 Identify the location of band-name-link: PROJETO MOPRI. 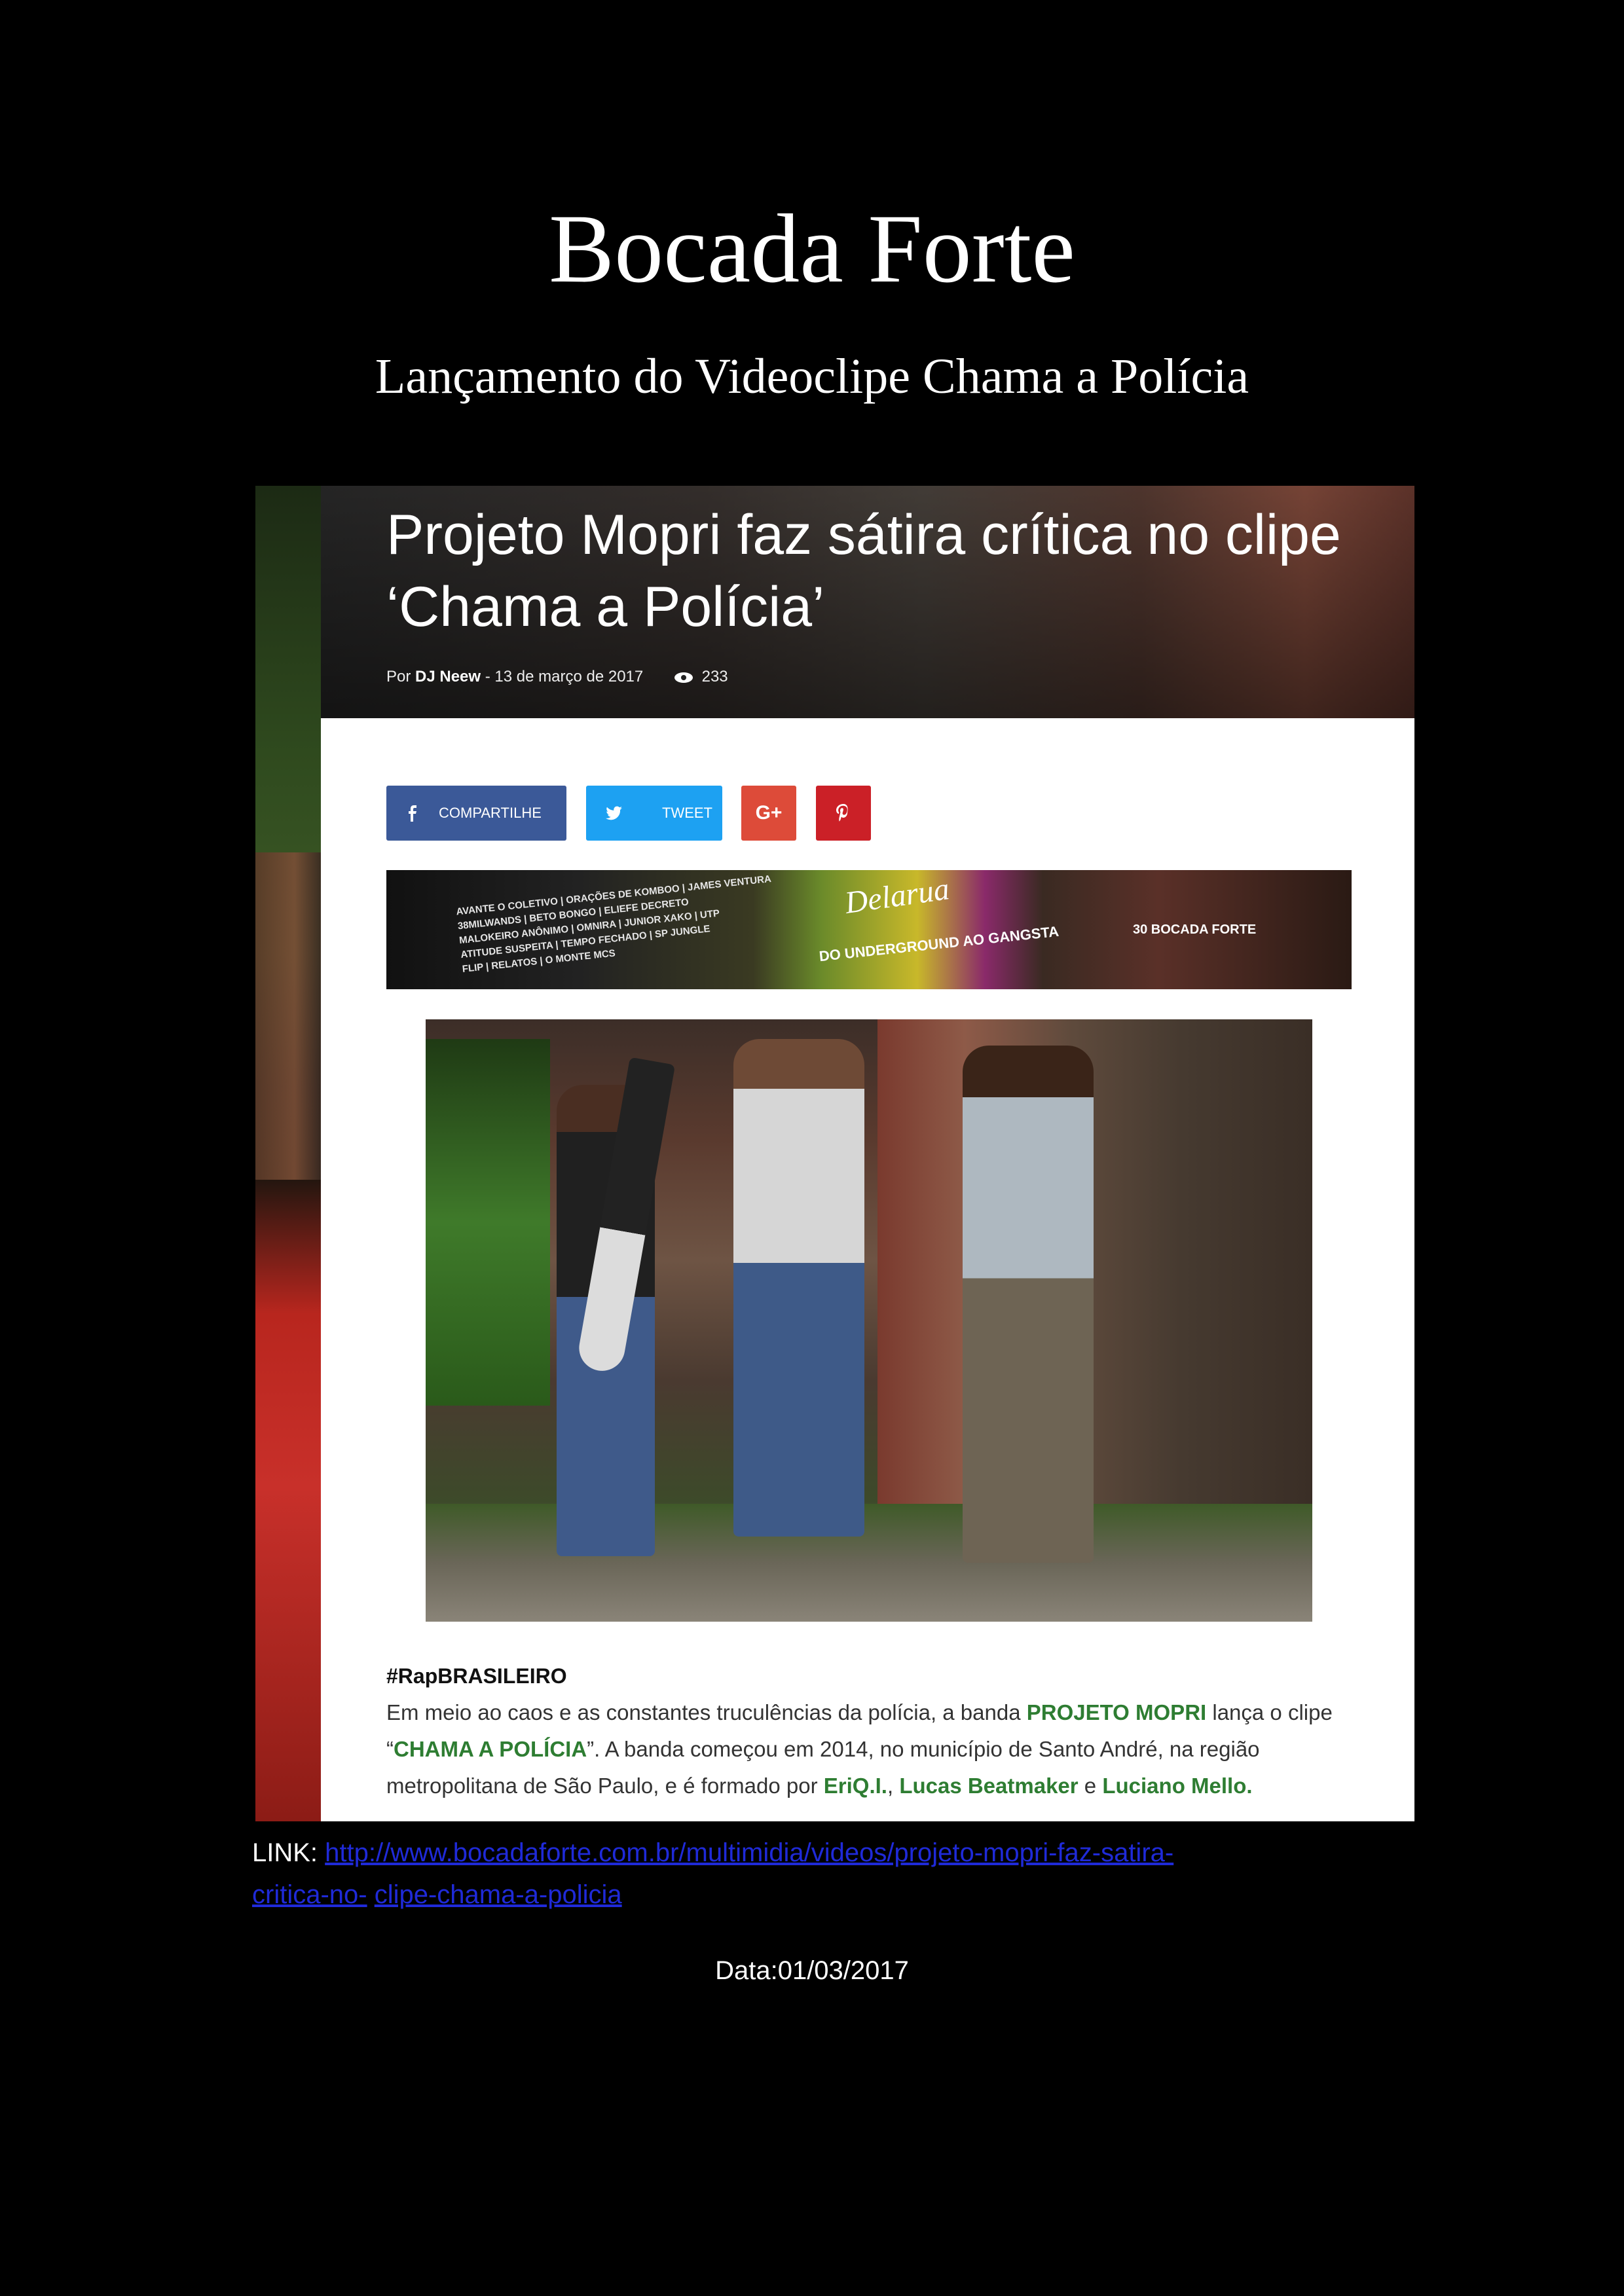
(1116, 1712).